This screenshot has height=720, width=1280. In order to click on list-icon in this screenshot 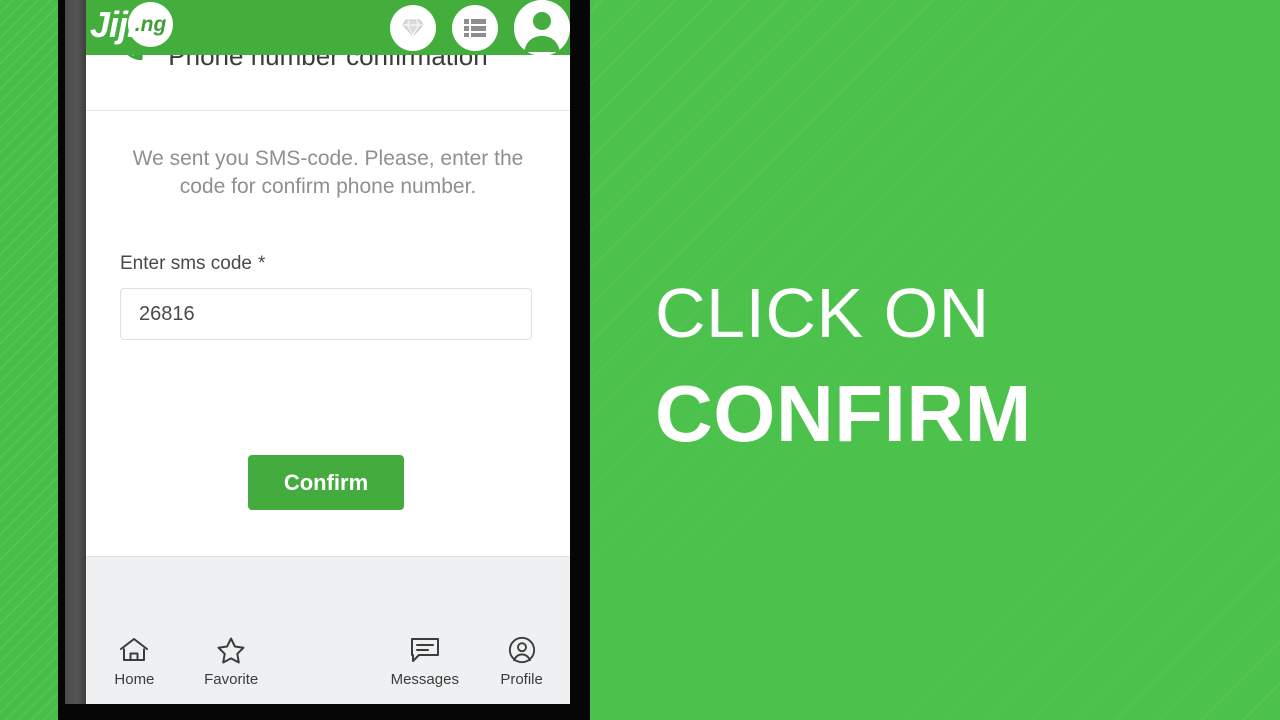, I will do `click(475, 27)`.